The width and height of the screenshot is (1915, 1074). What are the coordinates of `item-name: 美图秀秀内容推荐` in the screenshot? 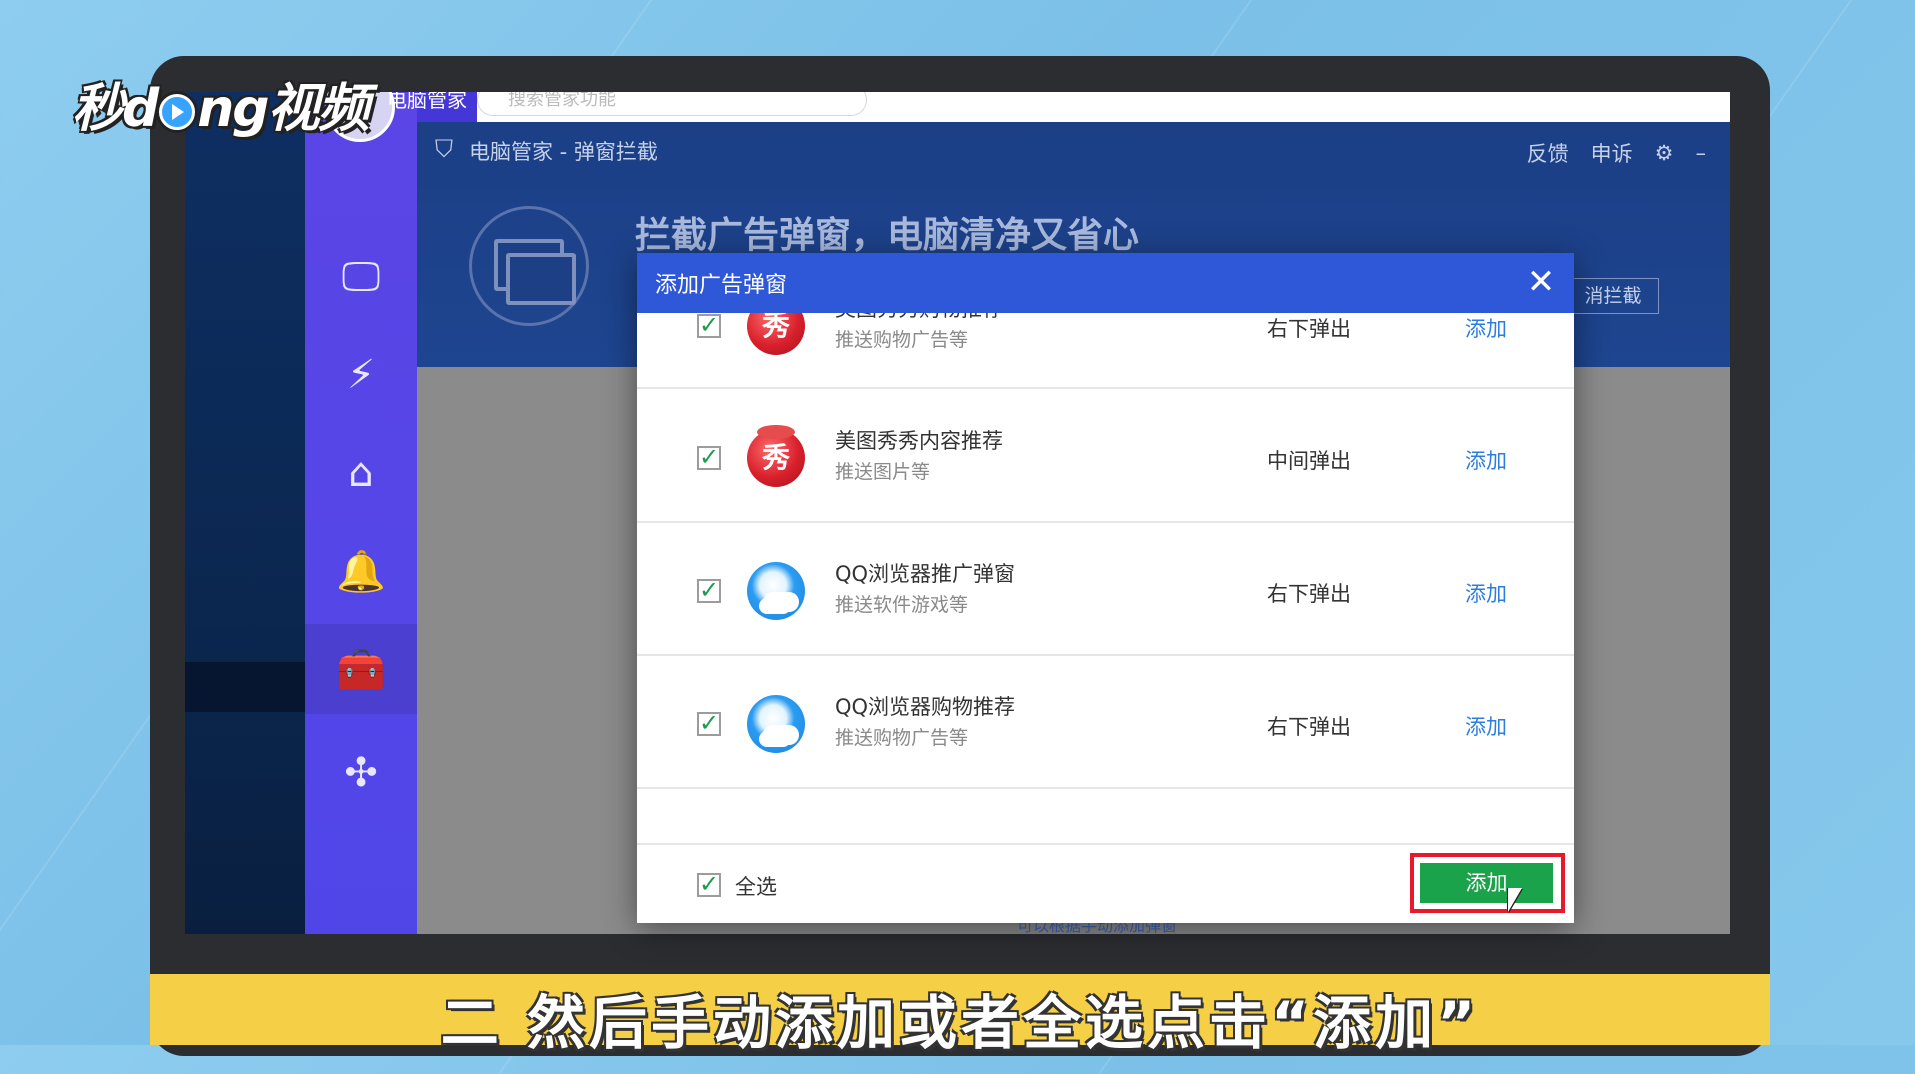 It's located at (919, 441).